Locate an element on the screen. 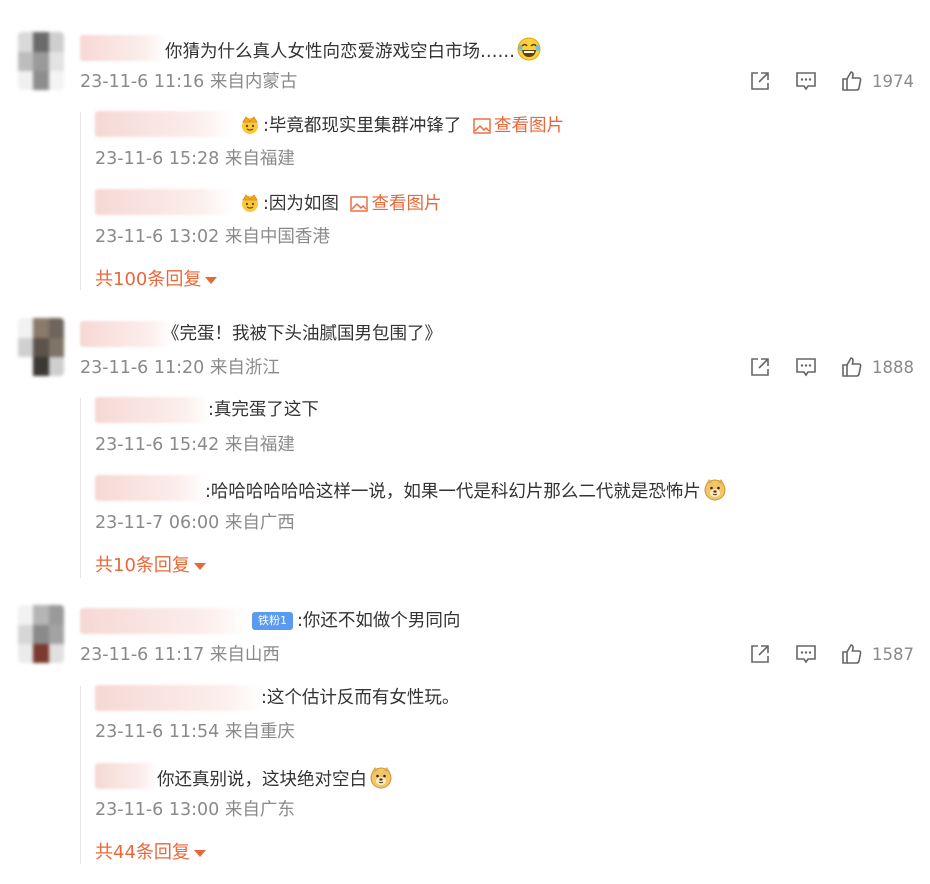 Image resolution: width=930 pixels, height=884 pixels. username-blurred is located at coordinates (164, 621).